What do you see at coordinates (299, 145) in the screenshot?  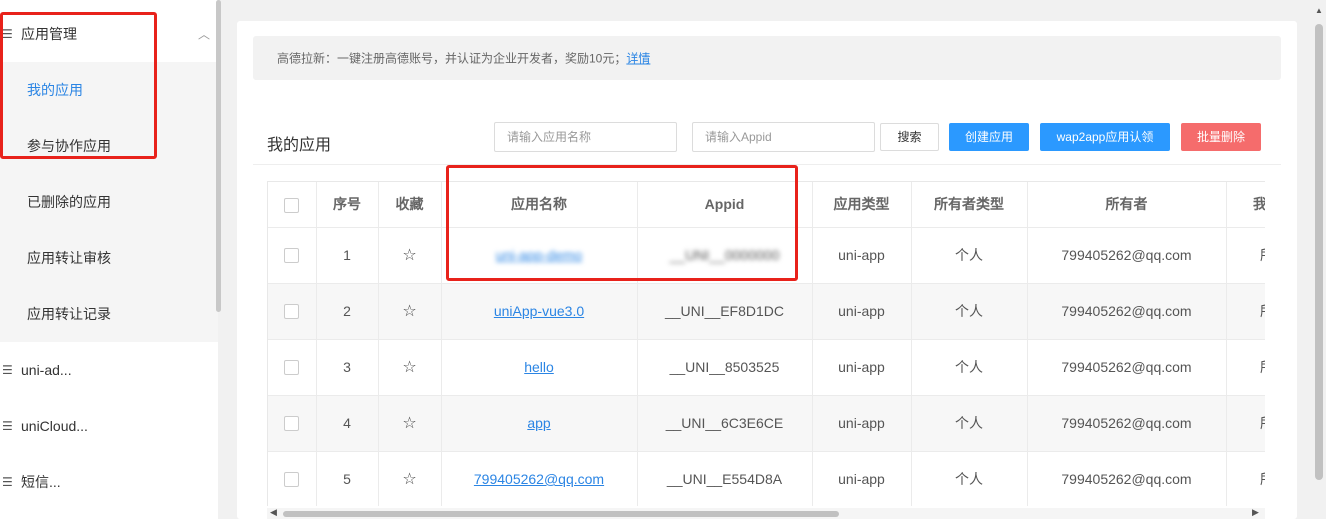 I see `page-title: 我的应用` at bounding box center [299, 145].